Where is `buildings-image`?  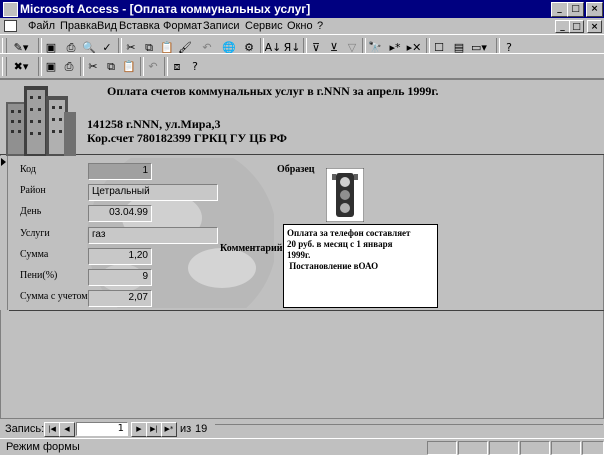
buildings-image is located at coordinates (41, 121).